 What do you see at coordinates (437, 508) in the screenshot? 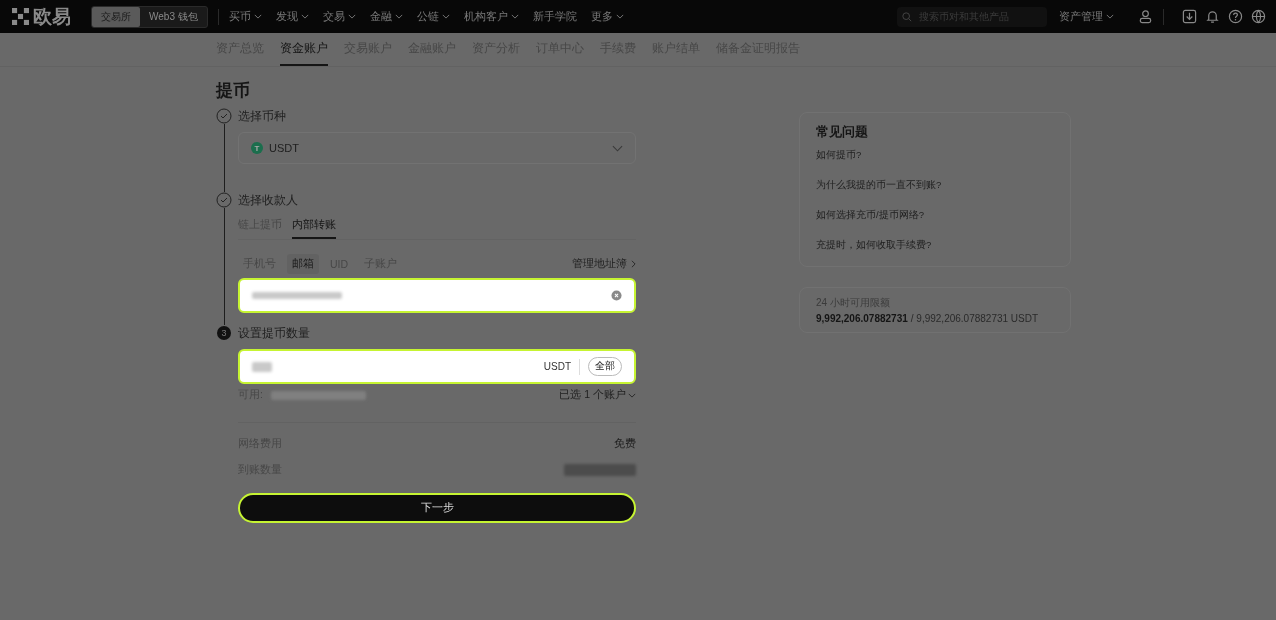
I see `next-button: 下一步` at bounding box center [437, 508].